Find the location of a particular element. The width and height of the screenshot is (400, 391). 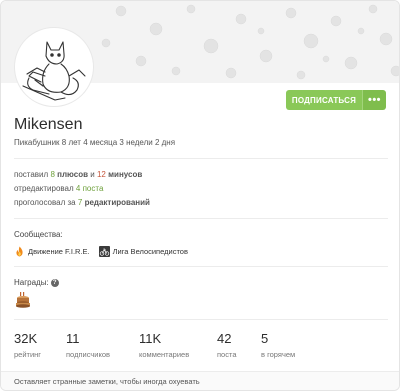

minuses-count: 12 is located at coordinates (101, 174).